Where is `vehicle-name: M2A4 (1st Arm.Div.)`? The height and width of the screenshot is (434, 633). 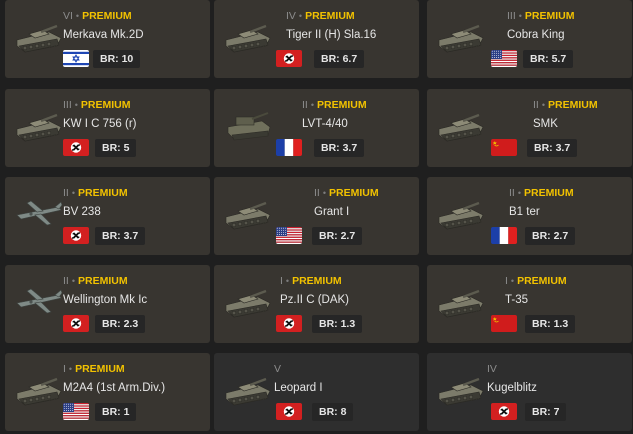
vehicle-name: M2A4 (1st Arm.Div.) is located at coordinates (114, 388).